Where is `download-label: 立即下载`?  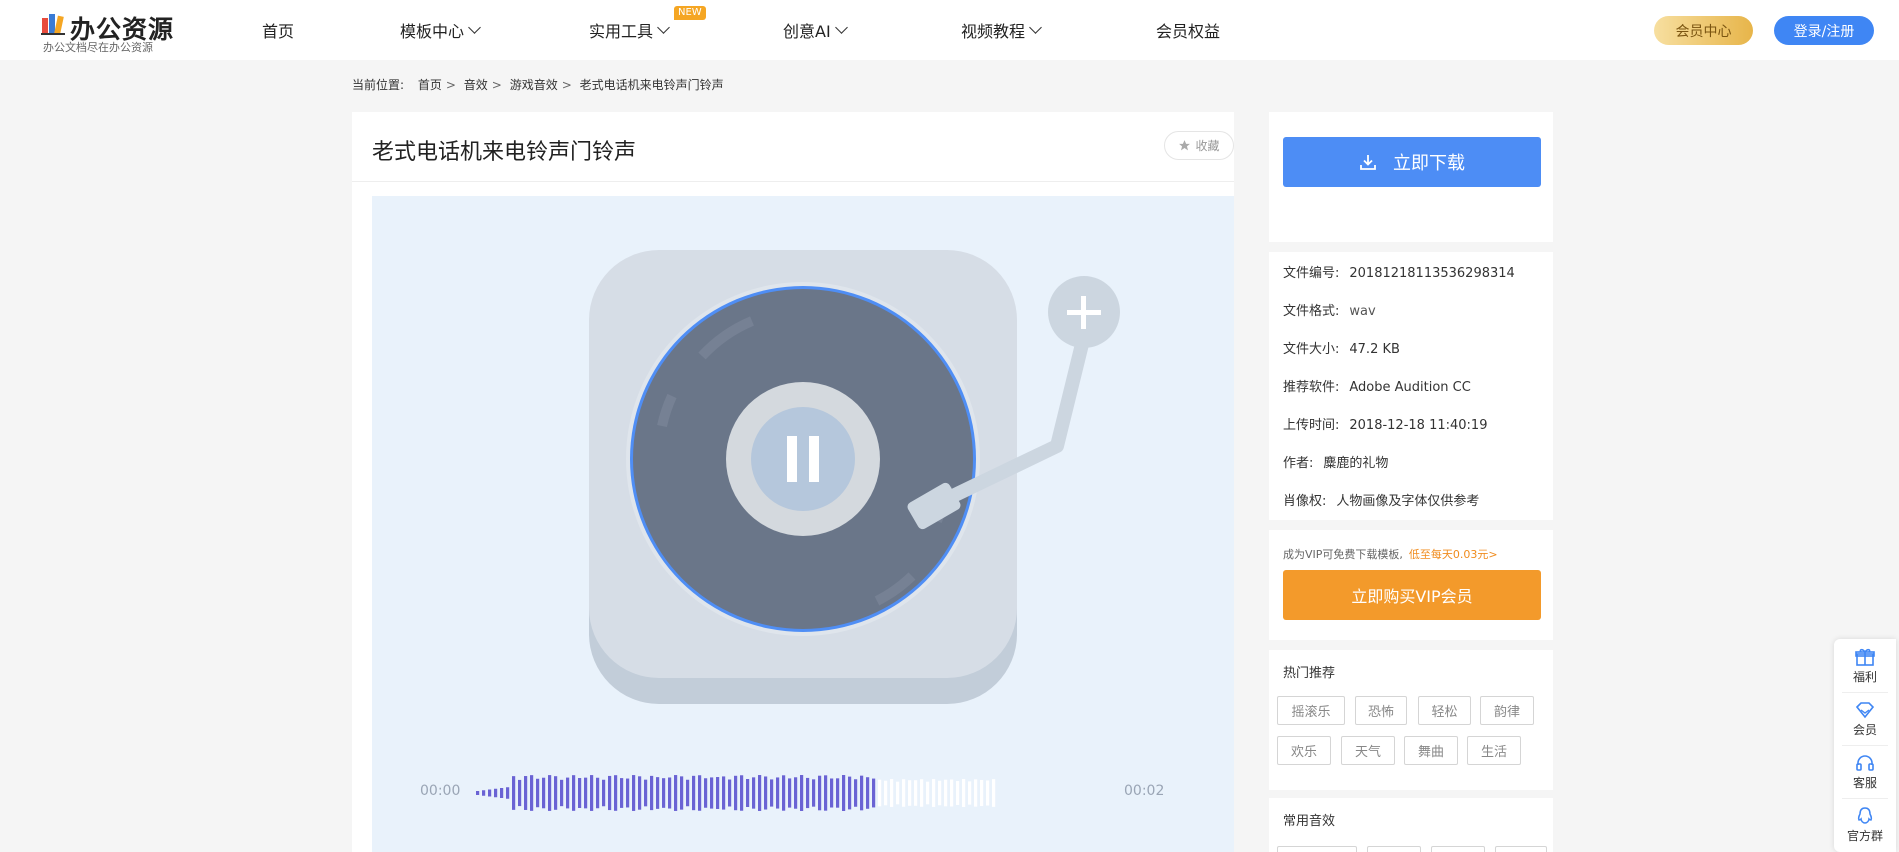
download-label: 立即下载 is located at coordinates (1429, 163).